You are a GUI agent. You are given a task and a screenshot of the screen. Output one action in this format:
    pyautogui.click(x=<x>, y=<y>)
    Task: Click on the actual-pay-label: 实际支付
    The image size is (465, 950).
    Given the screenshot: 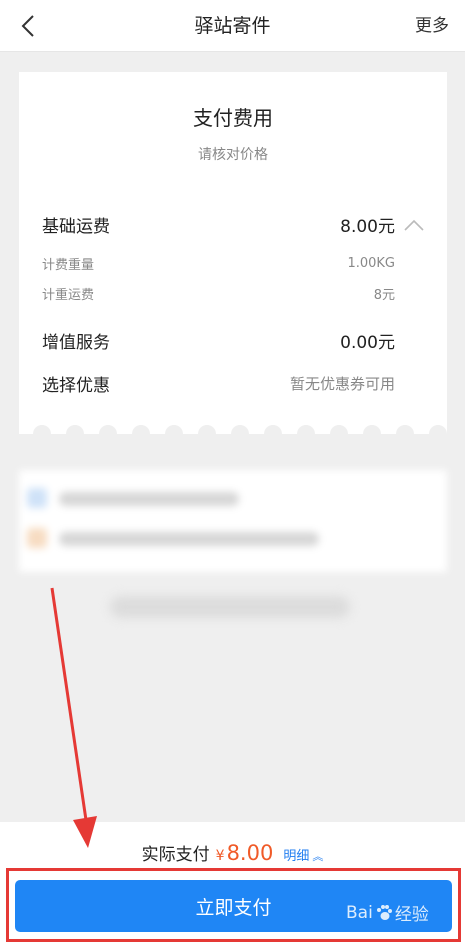 What is the action you would take?
    pyautogui.click(x=175, y=855)
    